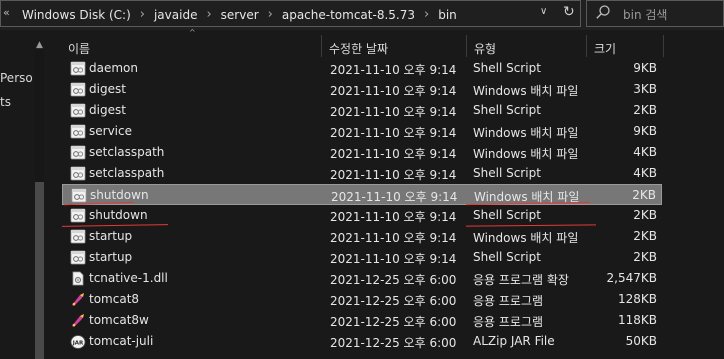  What do you see at coordinates (447, 15) in the screenshot?
I see `breadcrumb-item: bin` at bounding box center [447, 15].